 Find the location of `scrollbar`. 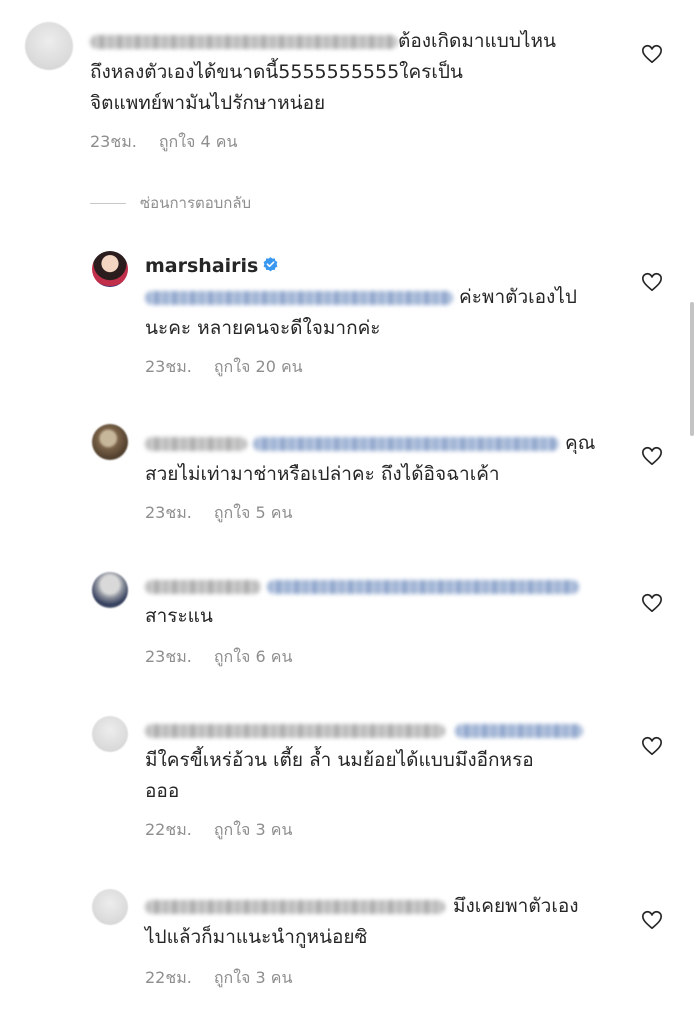

scrollbar is located at coordinates (692, 369).